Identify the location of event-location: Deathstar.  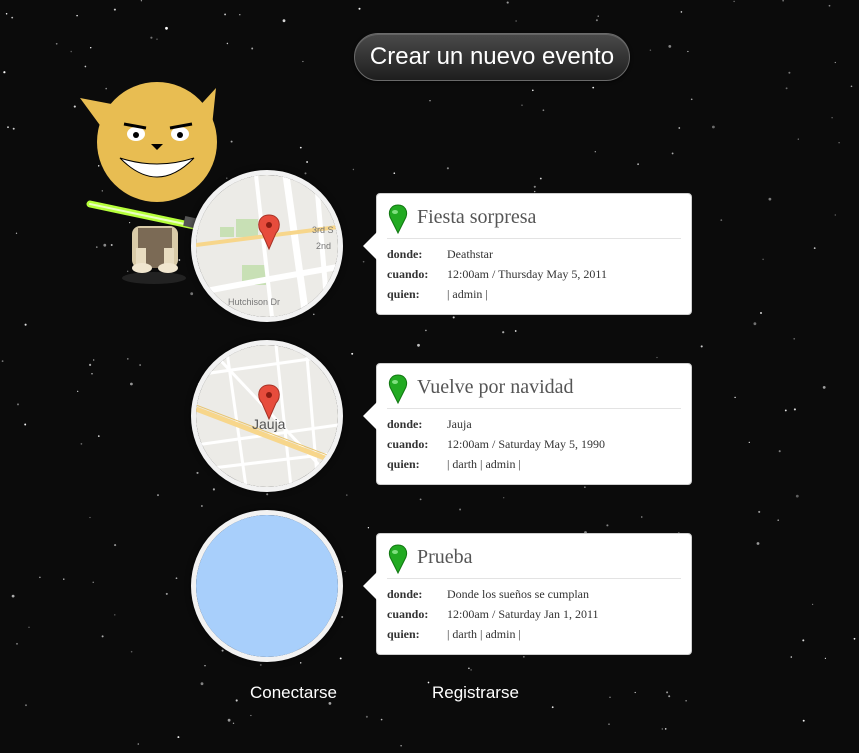
(470, 254).